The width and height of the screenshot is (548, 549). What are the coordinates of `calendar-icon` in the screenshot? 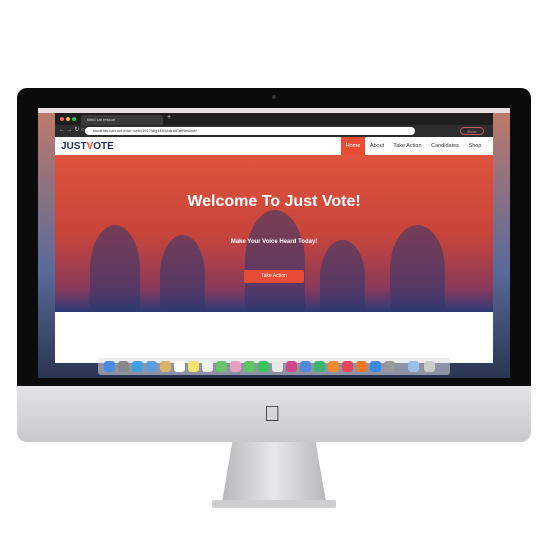 It's located at (179, 366).